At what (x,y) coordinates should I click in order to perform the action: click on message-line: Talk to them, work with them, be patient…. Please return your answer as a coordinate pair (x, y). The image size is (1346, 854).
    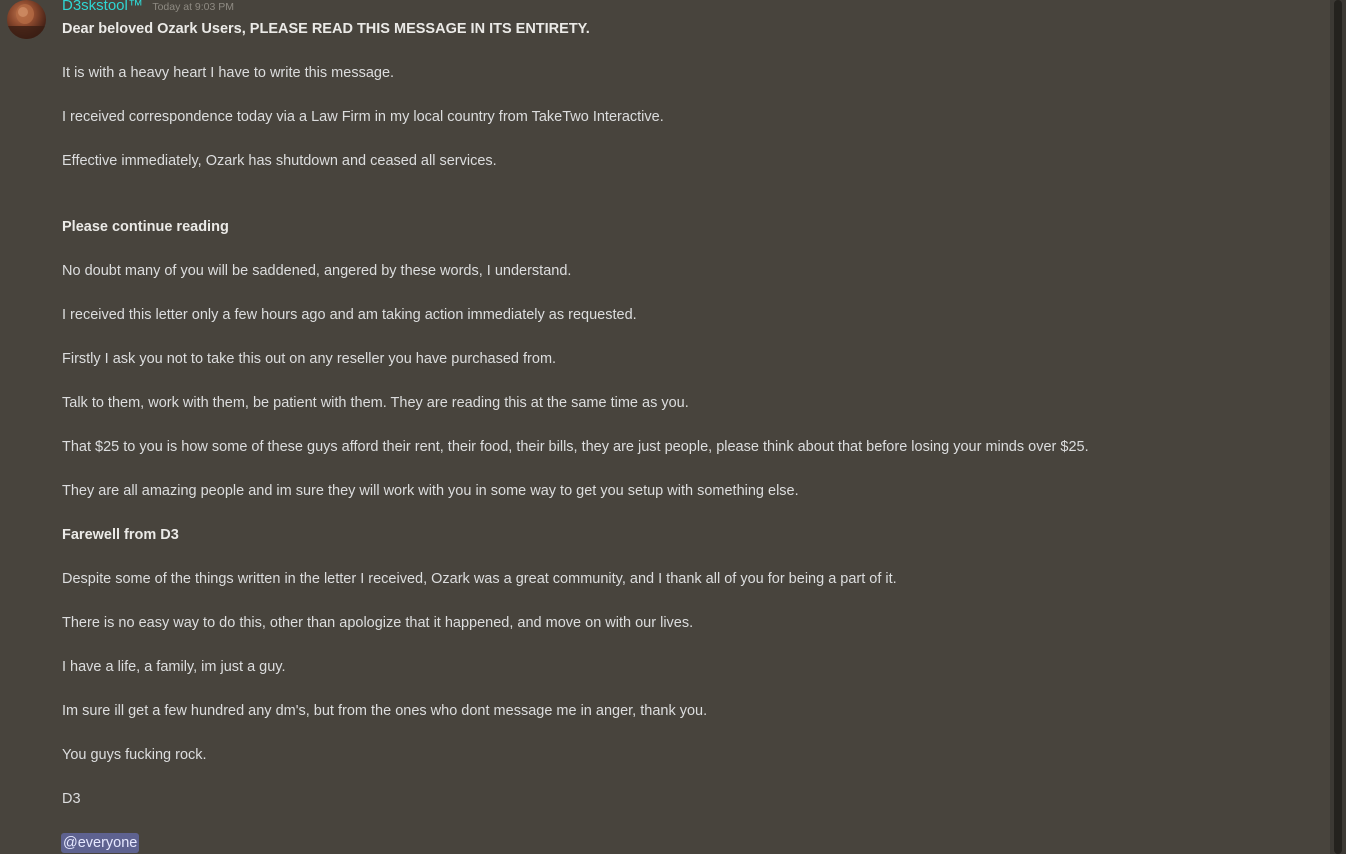
    Looking at the image, I should click on (375, 403).